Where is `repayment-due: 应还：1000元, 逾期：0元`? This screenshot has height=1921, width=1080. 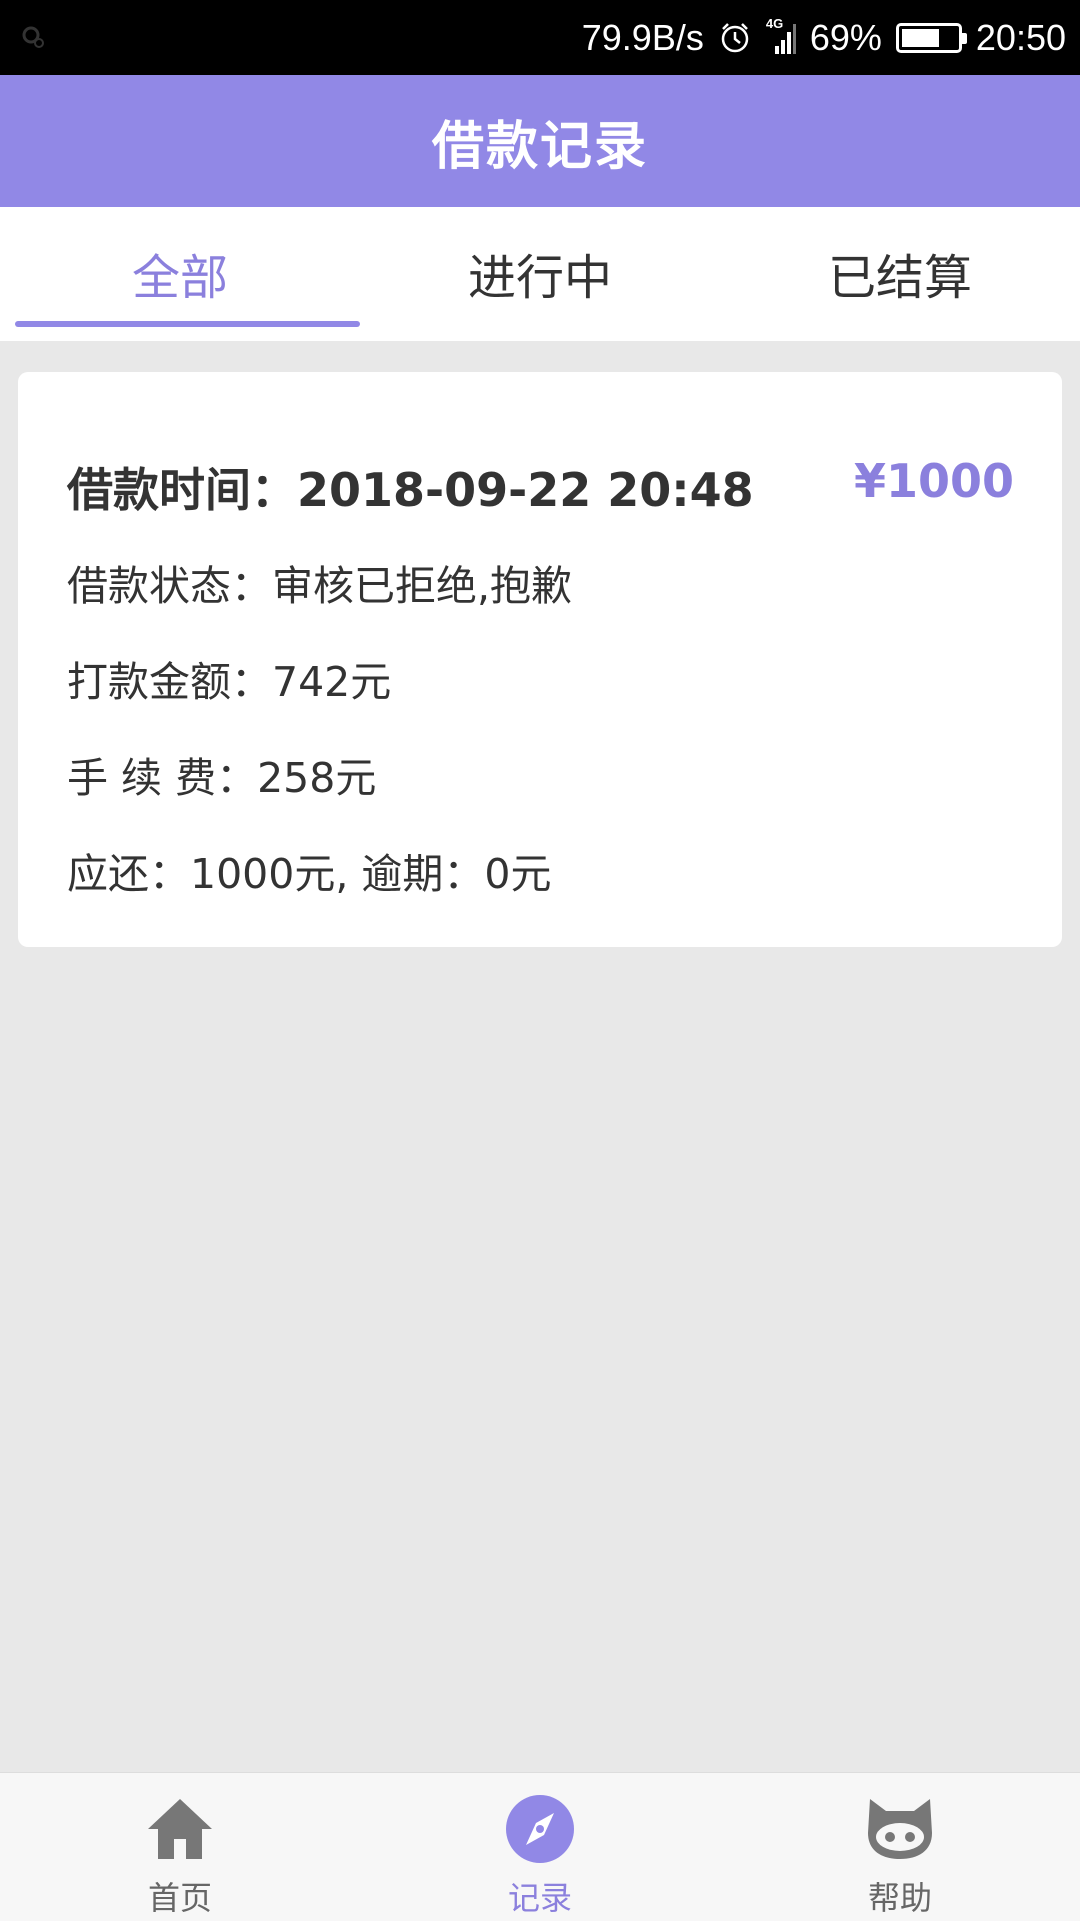
repayment-due: 应还：1000元, 逾期：0元 is located at coordinates (309, 874).